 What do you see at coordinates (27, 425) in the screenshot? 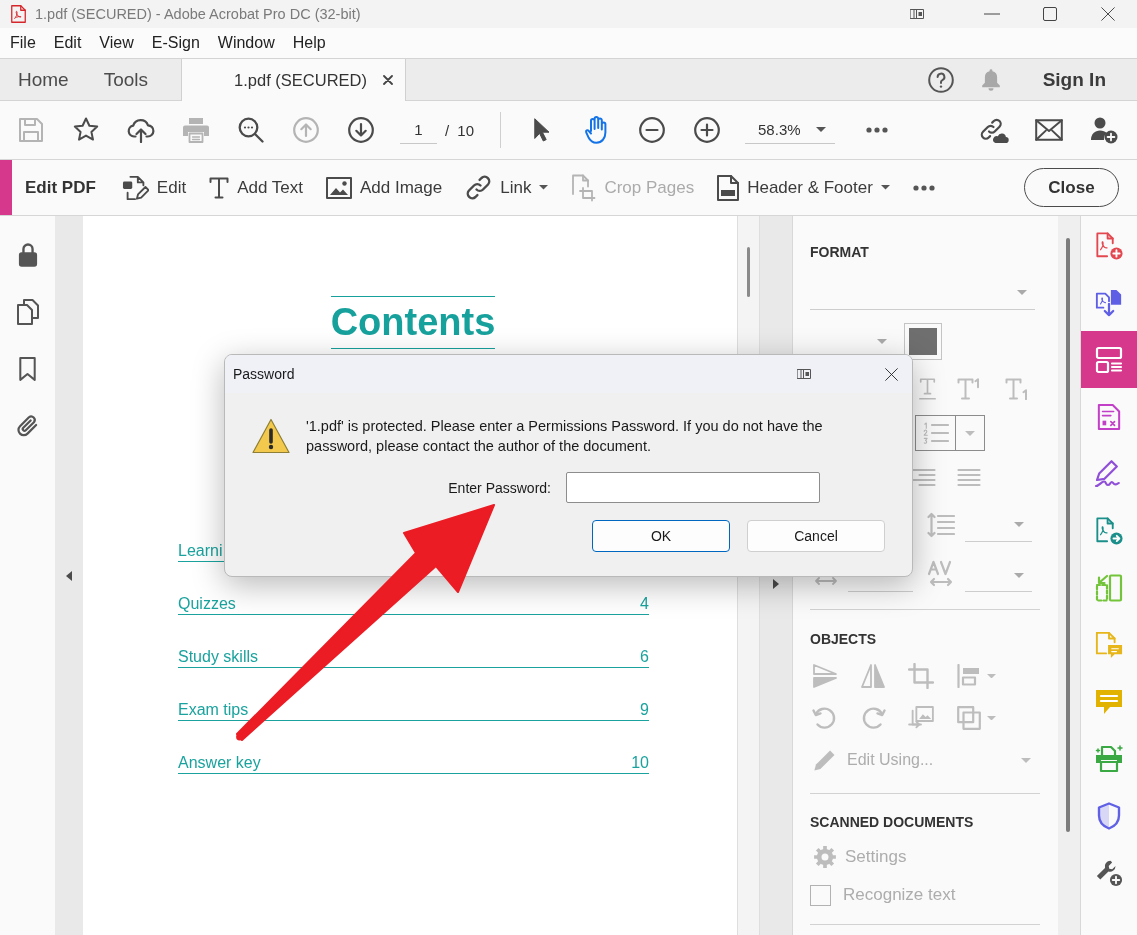
I see `paperclip-icon` at bounding box center [27, 425].